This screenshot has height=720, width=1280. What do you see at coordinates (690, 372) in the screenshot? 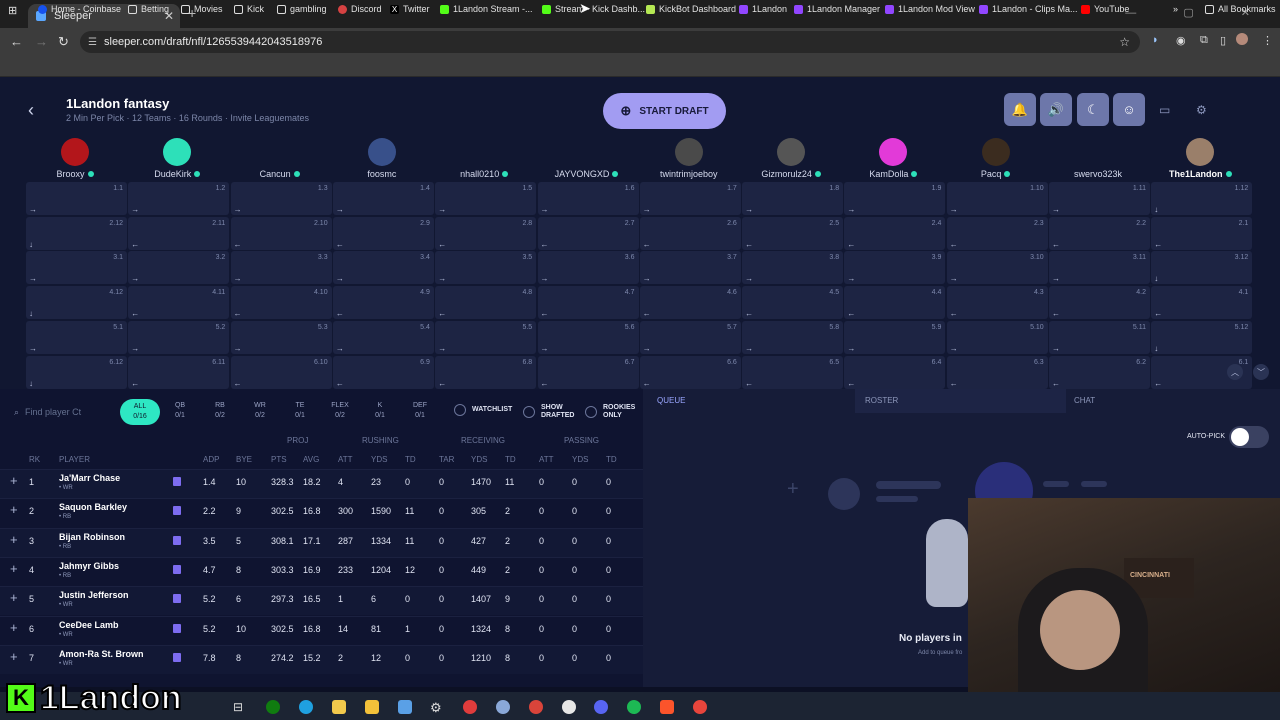
I see `pick-cell: 6.6 ←` at bounding box center [690, 372].